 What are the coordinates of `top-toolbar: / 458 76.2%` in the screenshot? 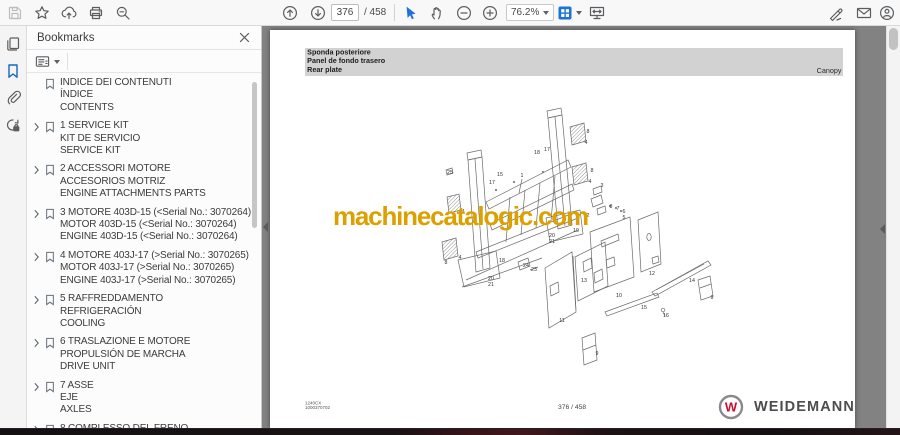 It's located at (450, 13).